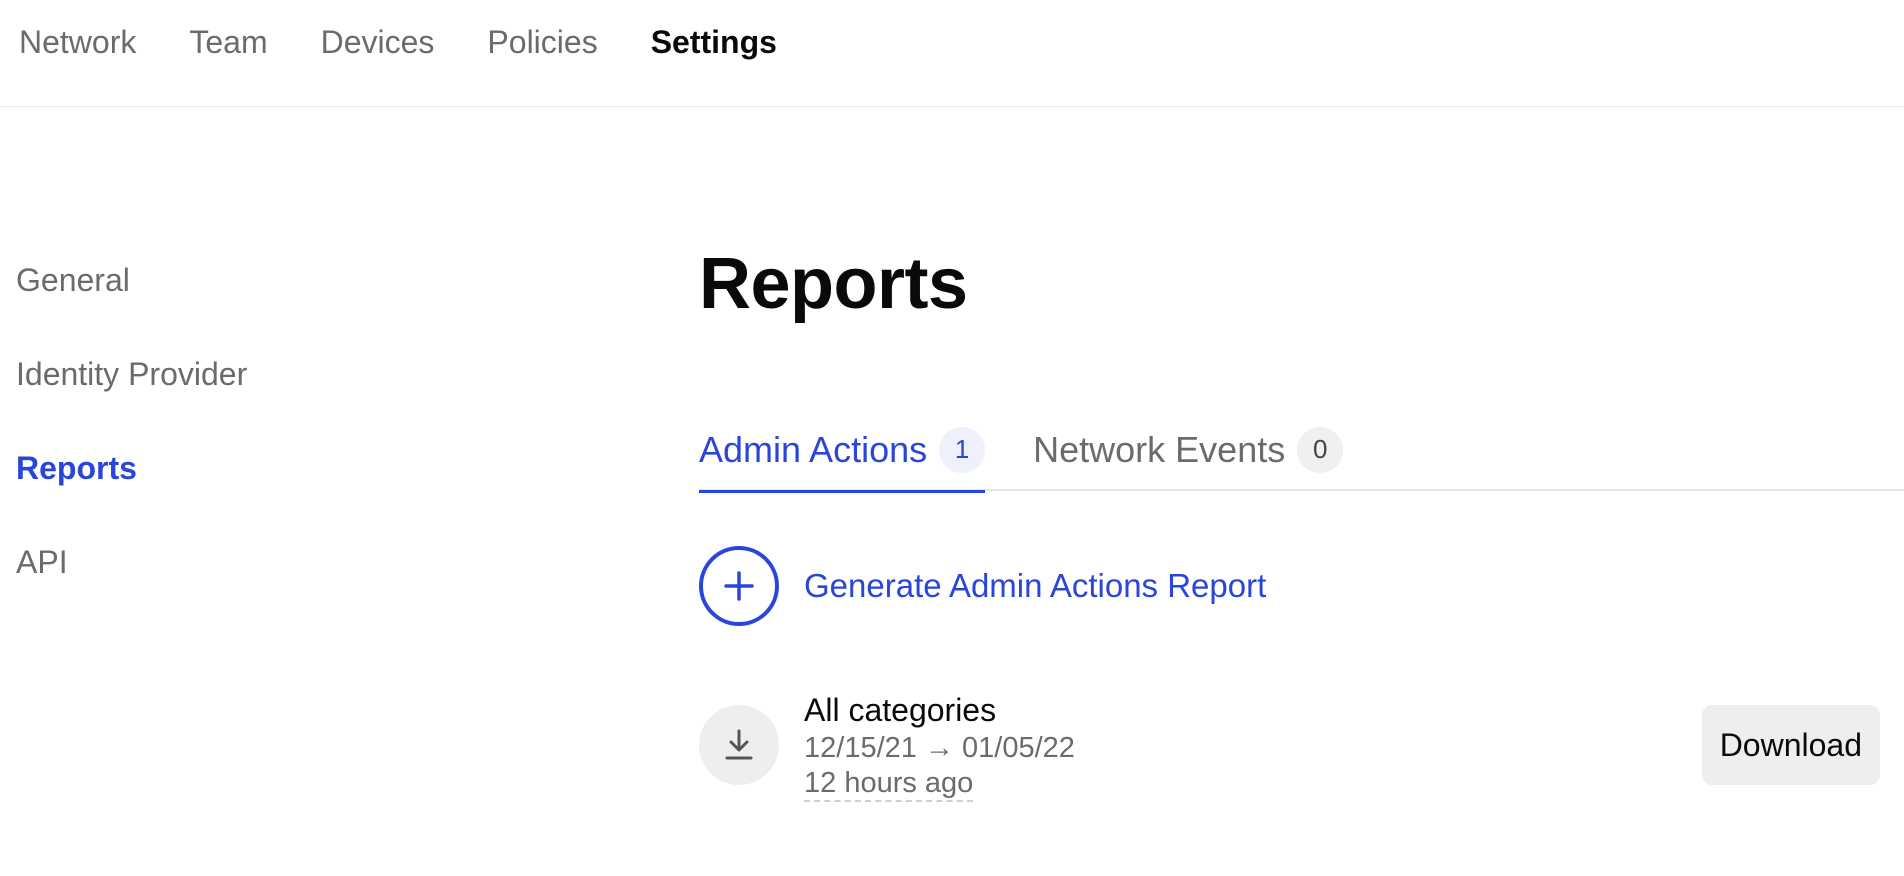 Image resolution: width=1904 pixels, height=876 pixels. What do you see at coordinates (962, 449) in the screenshot?
I see `tab-count-badge: 1` at bounding box center [962, 449].